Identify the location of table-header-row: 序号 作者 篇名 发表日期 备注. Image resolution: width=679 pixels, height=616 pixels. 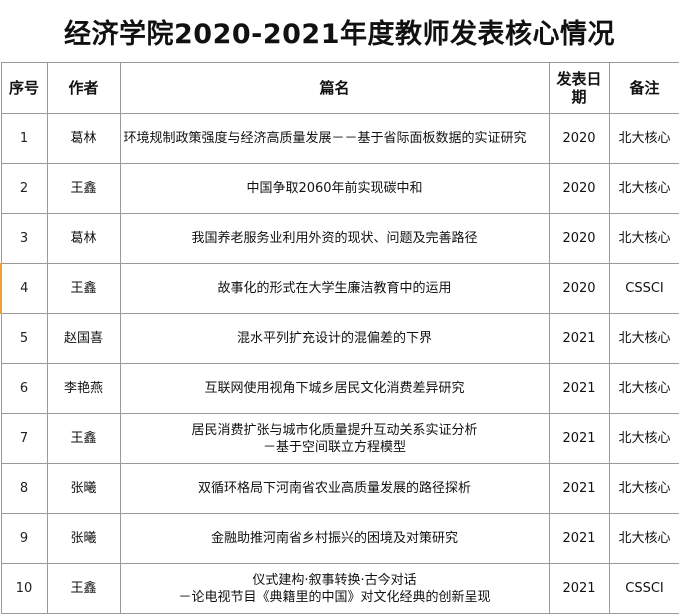
(339, 88).